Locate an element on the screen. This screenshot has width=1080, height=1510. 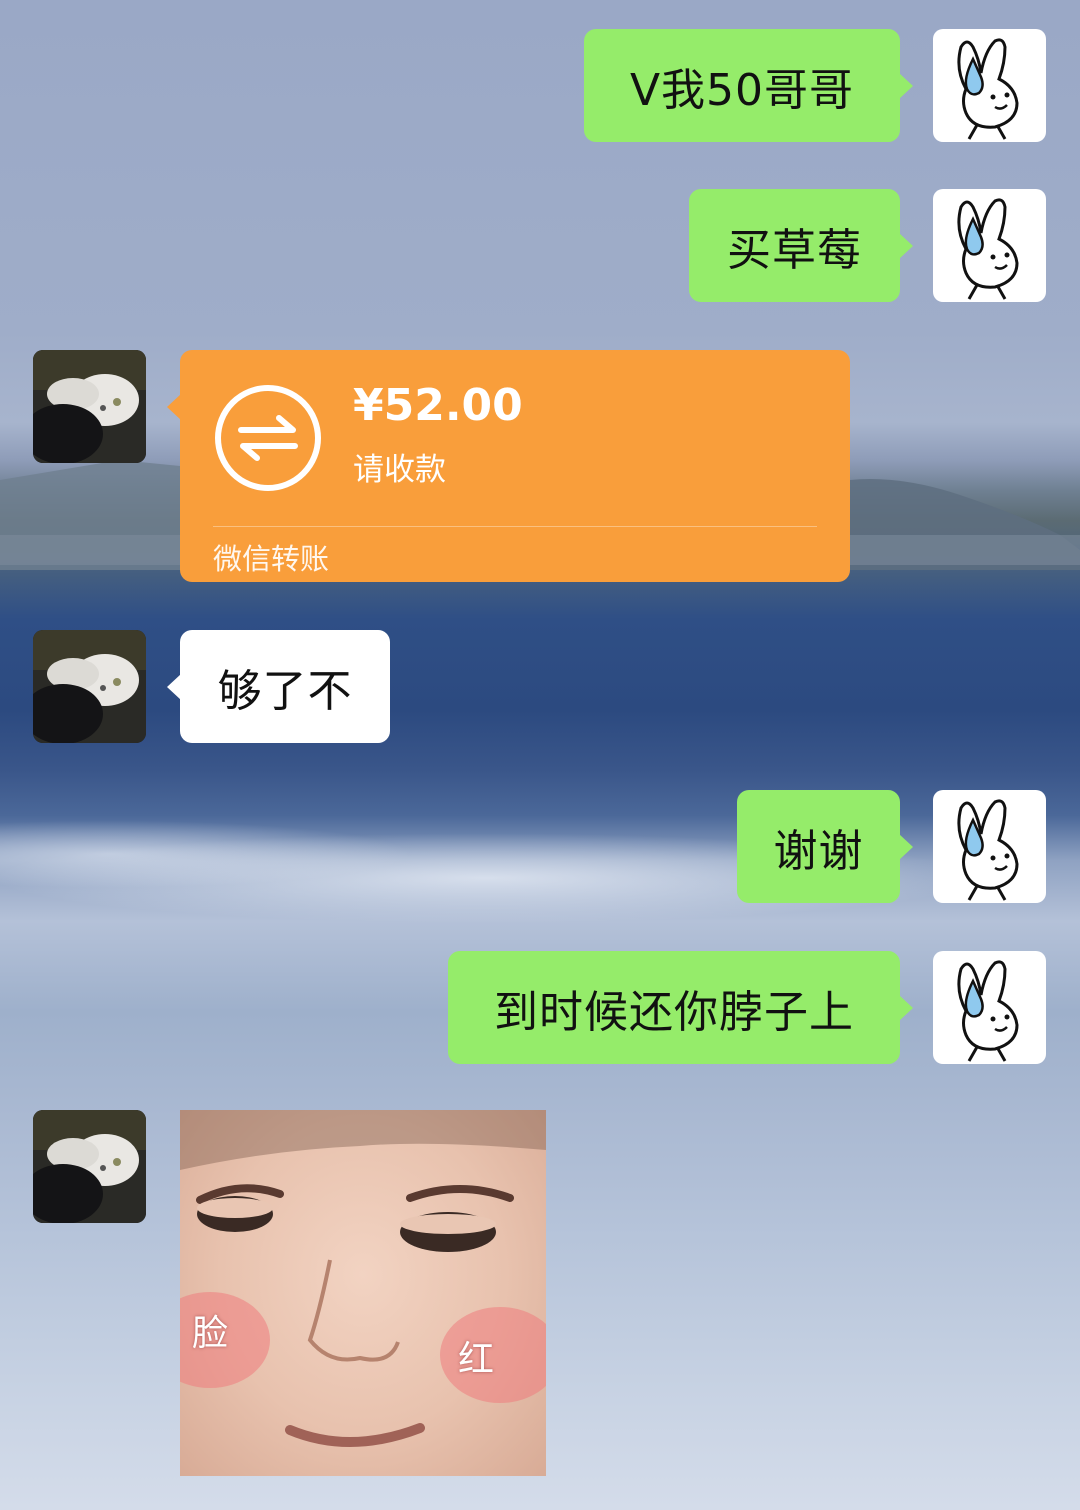
blushing-face-sticker: 脸 红 is located at coordinates (363, 1293).